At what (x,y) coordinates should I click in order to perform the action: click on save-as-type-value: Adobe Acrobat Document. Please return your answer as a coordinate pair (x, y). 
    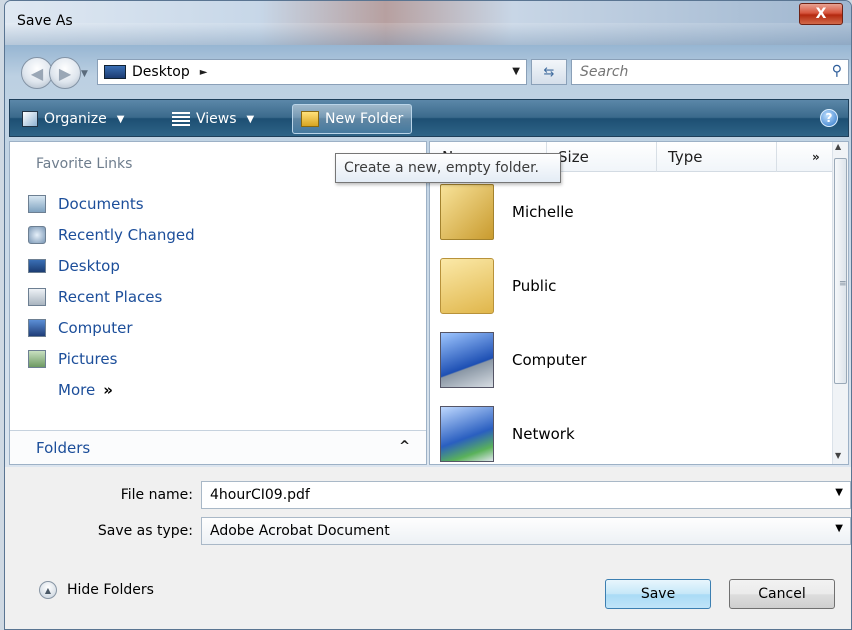
    Looking at the image, I should click on (300, 531).